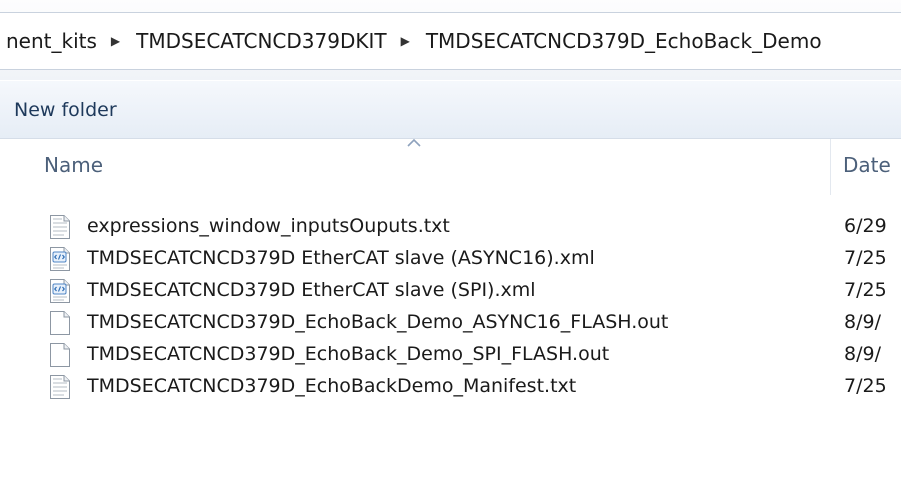 The height and width of the screenshot is (482, 901). What do you see at coordinates (865, 226) in the screenshot?
I see `file-date-modified: 6/29` at bounding box center [865, 226].